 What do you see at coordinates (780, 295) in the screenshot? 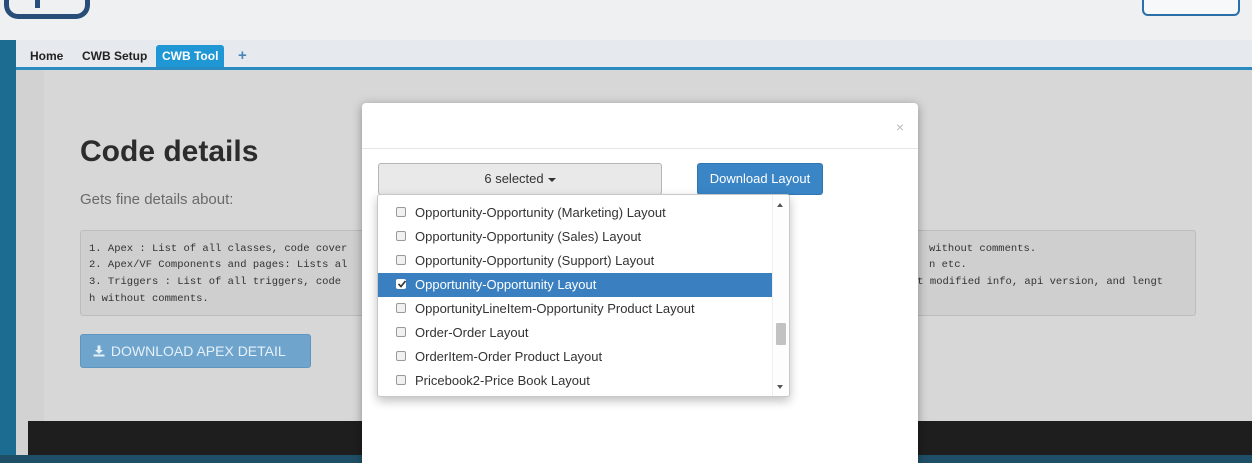
I see `dropdown-scrollbar` at bounding box center [780, 295].